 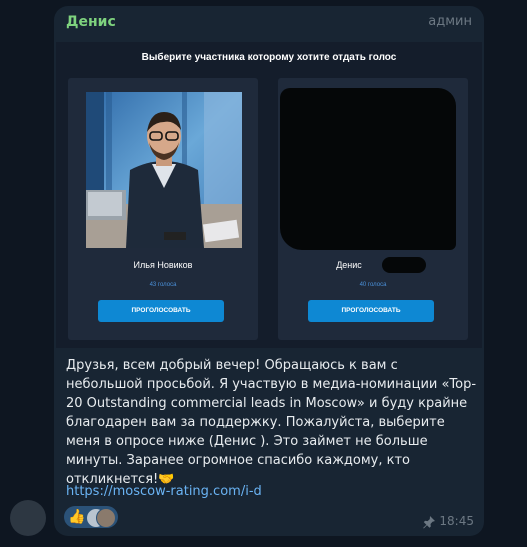 What do you see at coordinates (77, 517) in the screenshot?
I see `thumbs-up-icon: 👍` at bounding box center [77, 517].